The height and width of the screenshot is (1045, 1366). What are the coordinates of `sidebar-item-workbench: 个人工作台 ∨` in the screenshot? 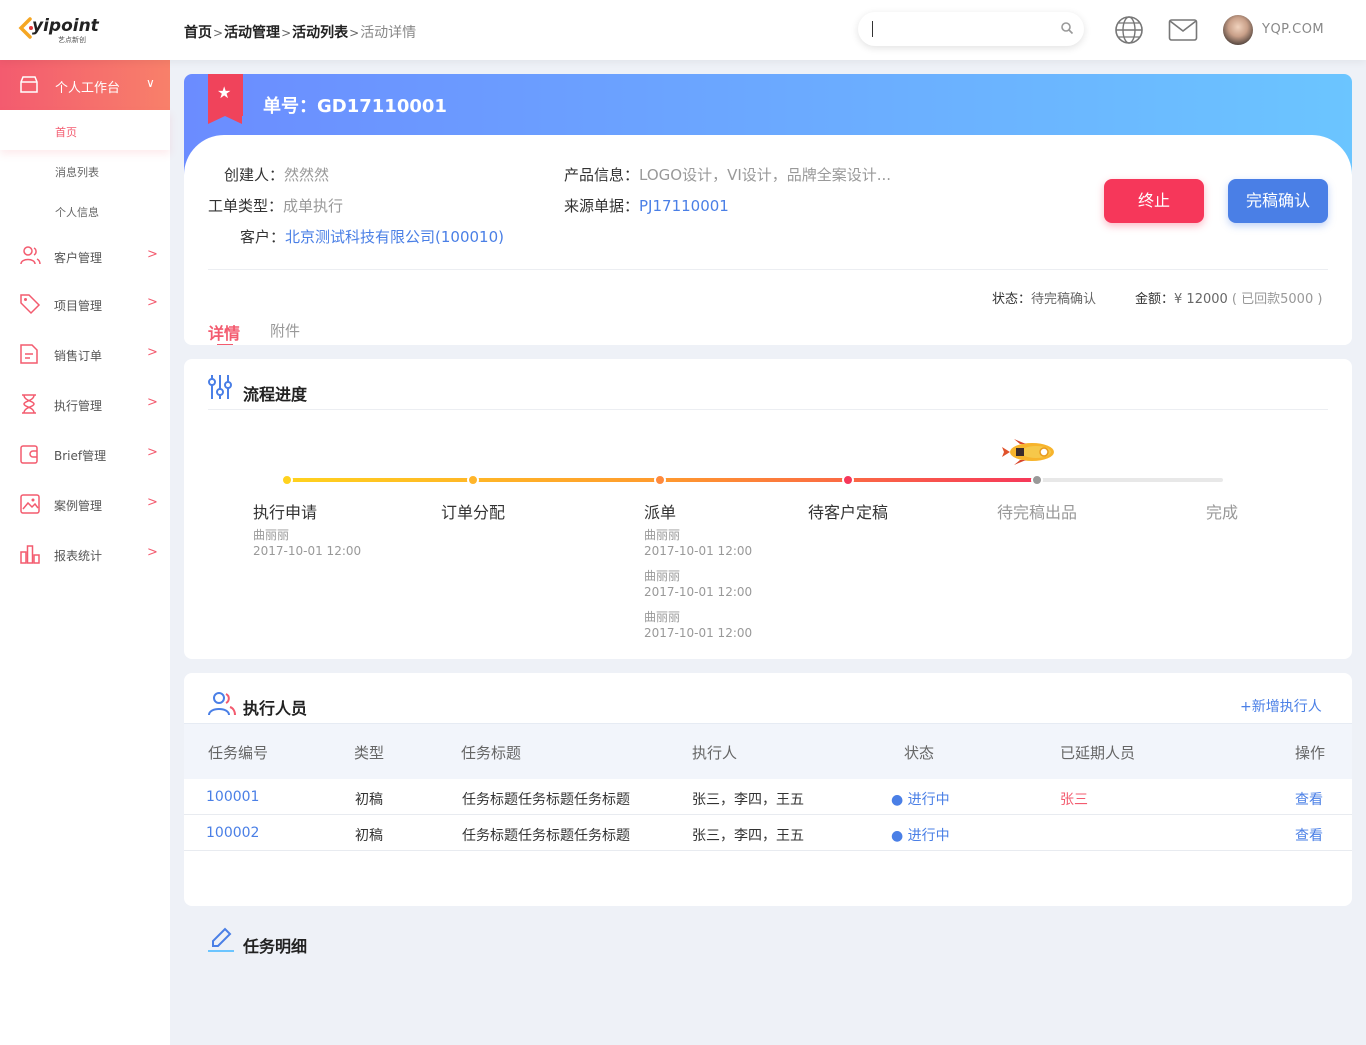 It's located at (85, 85).